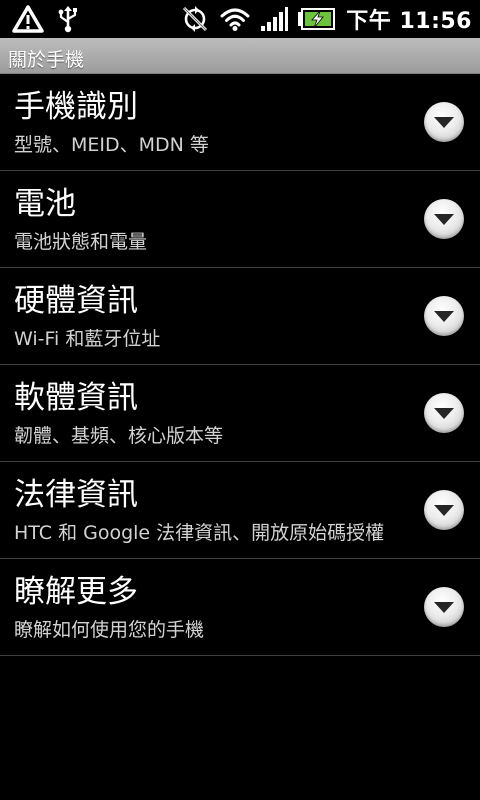 This screenshot has height=800, width=480. What do you see at coordinates (45, 204) in the screenshot?
I see `list-item-title: 電池` at bounding box center [45, 204].